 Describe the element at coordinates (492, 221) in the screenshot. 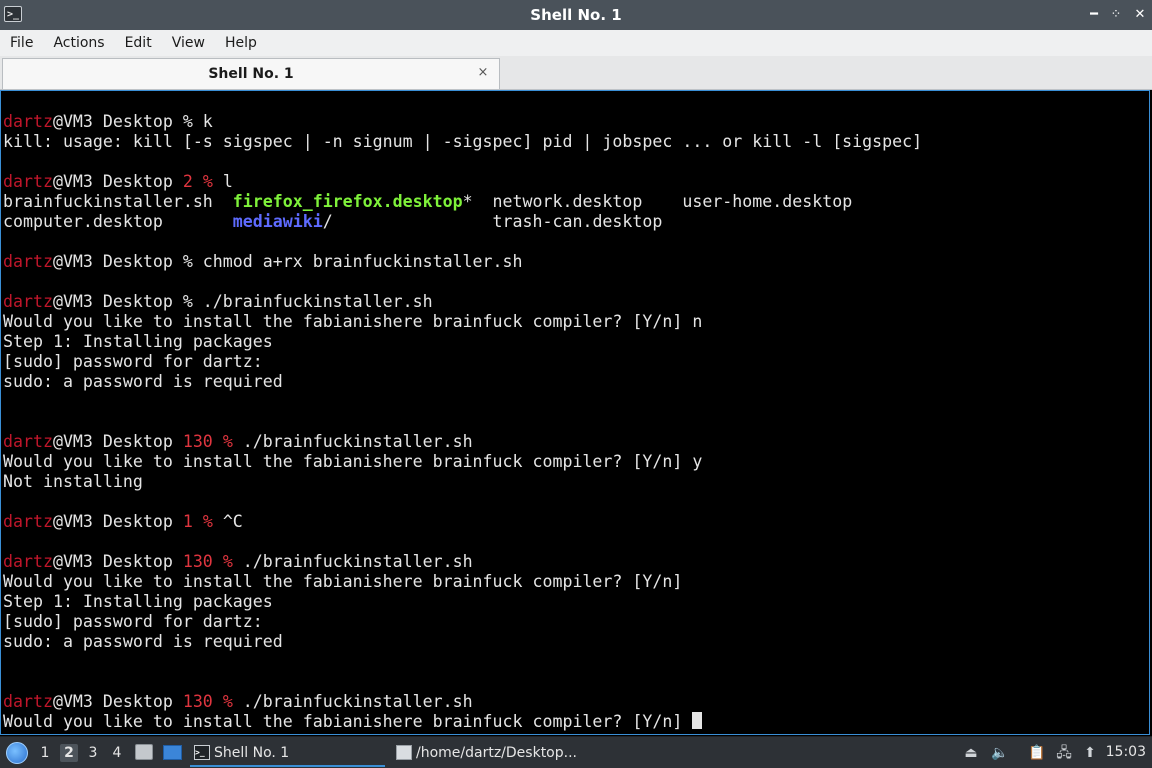

I see `terminal-text: / trash-can.desktop` at that location.